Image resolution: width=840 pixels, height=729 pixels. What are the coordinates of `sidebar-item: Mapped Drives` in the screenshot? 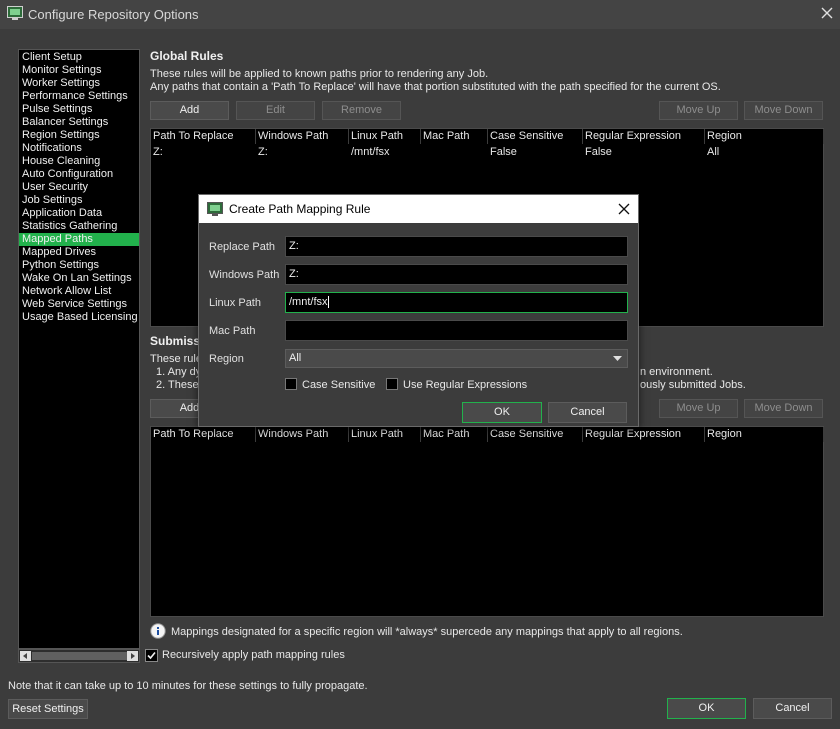 It's located at (58, 252).